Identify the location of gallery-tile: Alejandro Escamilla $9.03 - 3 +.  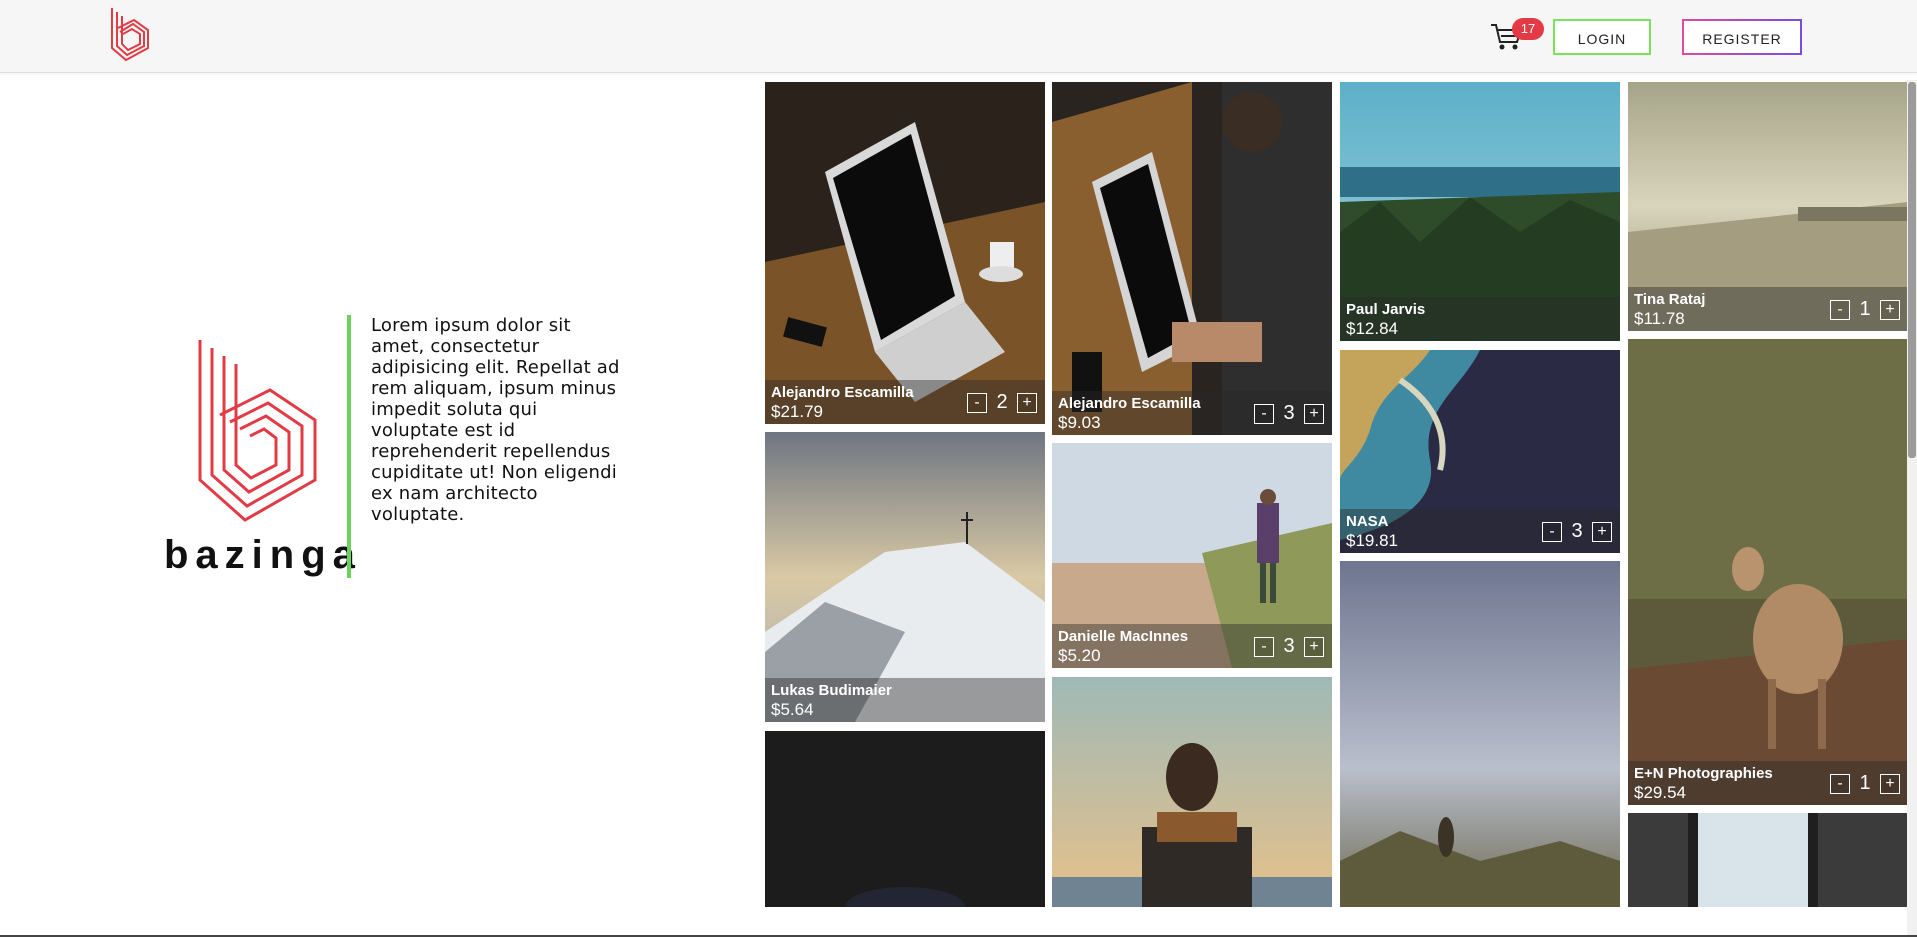
(1192, 258).